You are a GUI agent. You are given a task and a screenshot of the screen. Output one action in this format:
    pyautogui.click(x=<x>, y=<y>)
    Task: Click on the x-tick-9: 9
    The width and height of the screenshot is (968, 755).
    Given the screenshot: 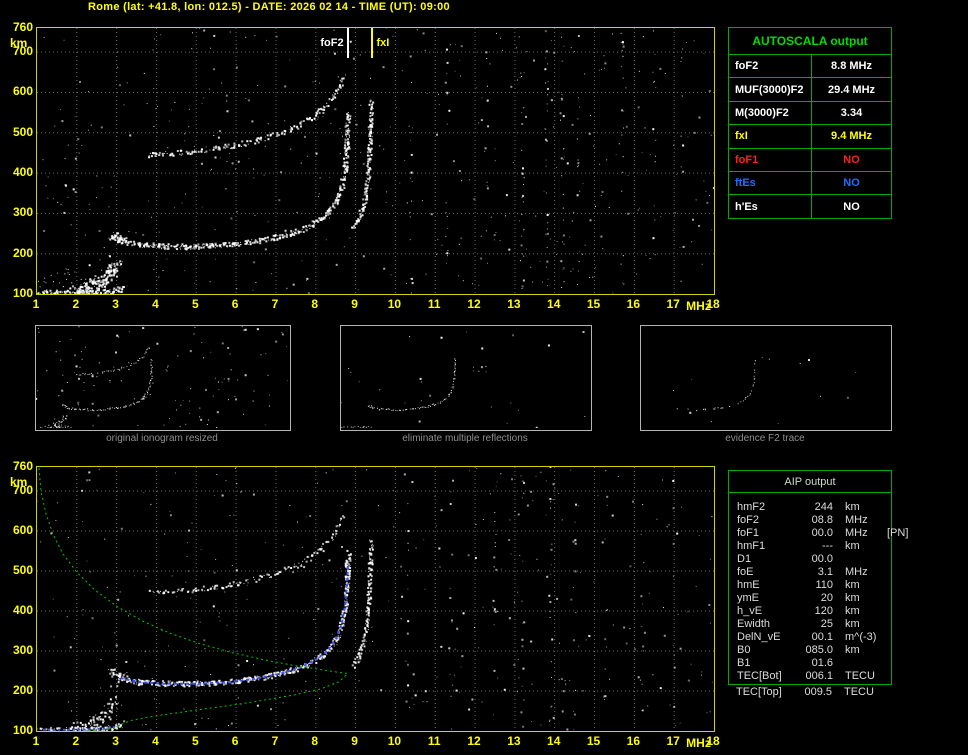 What is the action you would take?
    pyautogui.click(x=354, y=304)
    